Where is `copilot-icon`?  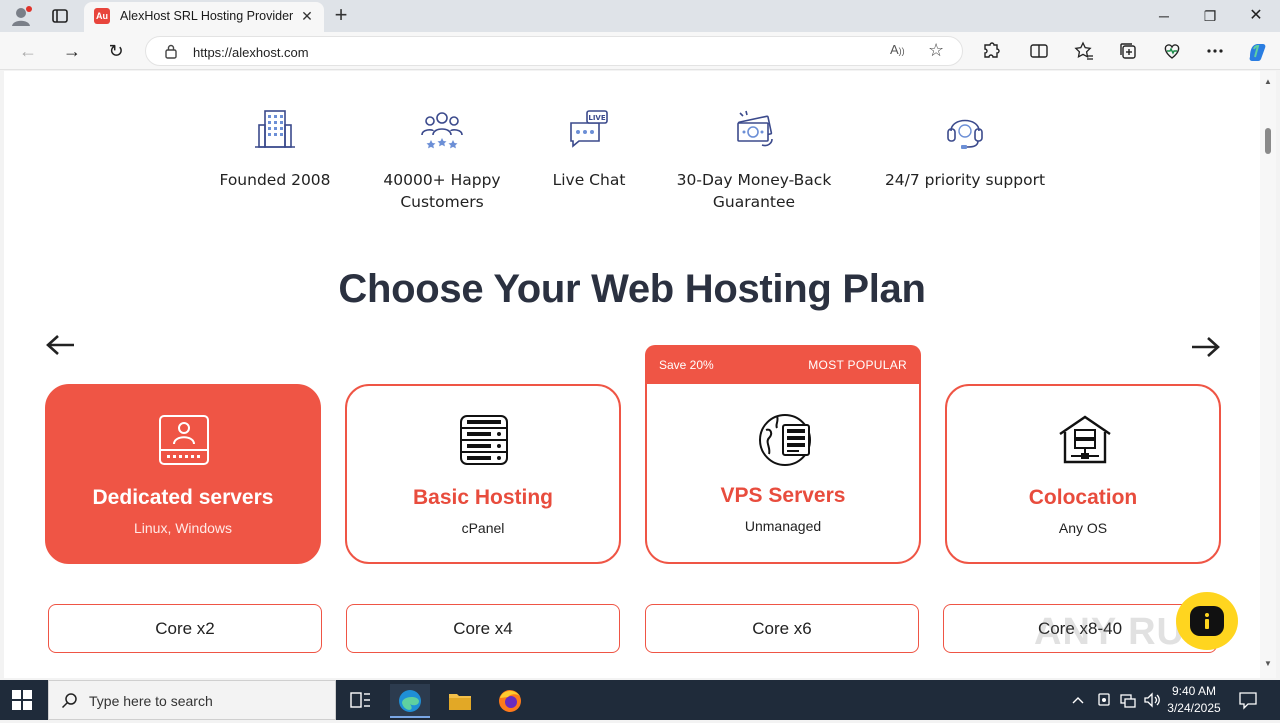
copilot-icon is located at coordinates (1256, 51).